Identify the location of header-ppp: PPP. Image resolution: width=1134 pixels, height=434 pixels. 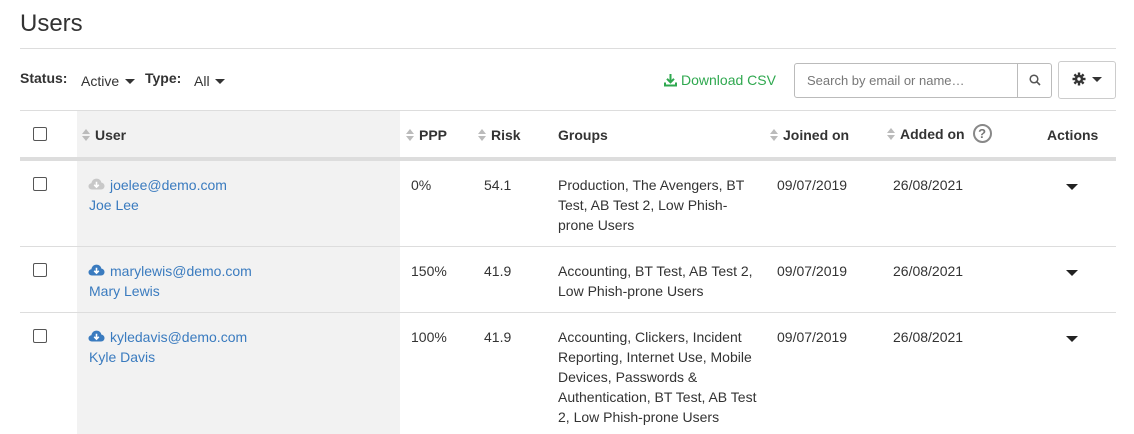
(426, 135).